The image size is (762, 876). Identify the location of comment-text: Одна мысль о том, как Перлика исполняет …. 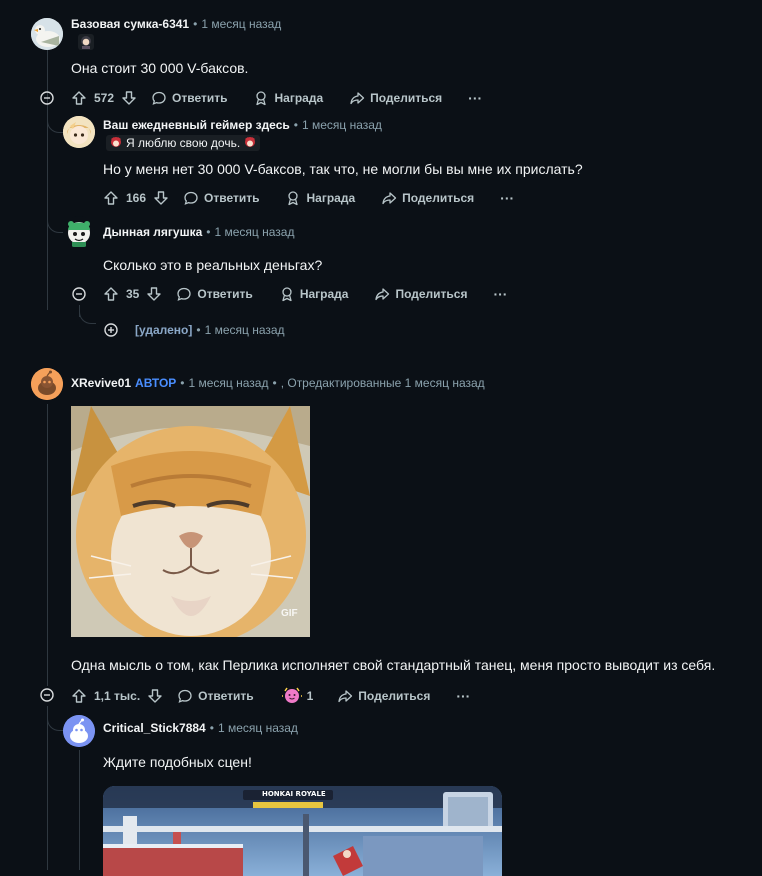
(393, 665).